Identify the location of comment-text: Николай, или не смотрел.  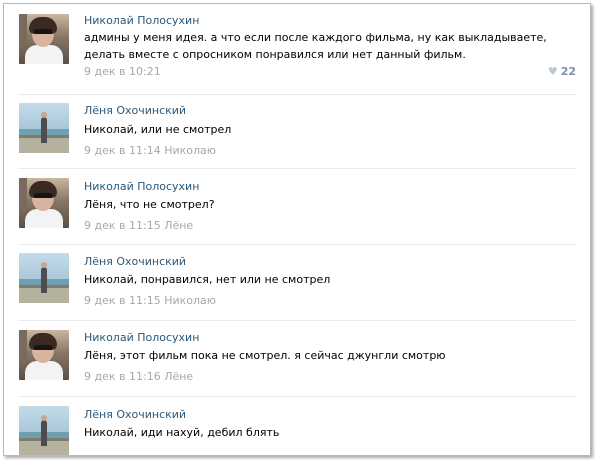
(158, 129).